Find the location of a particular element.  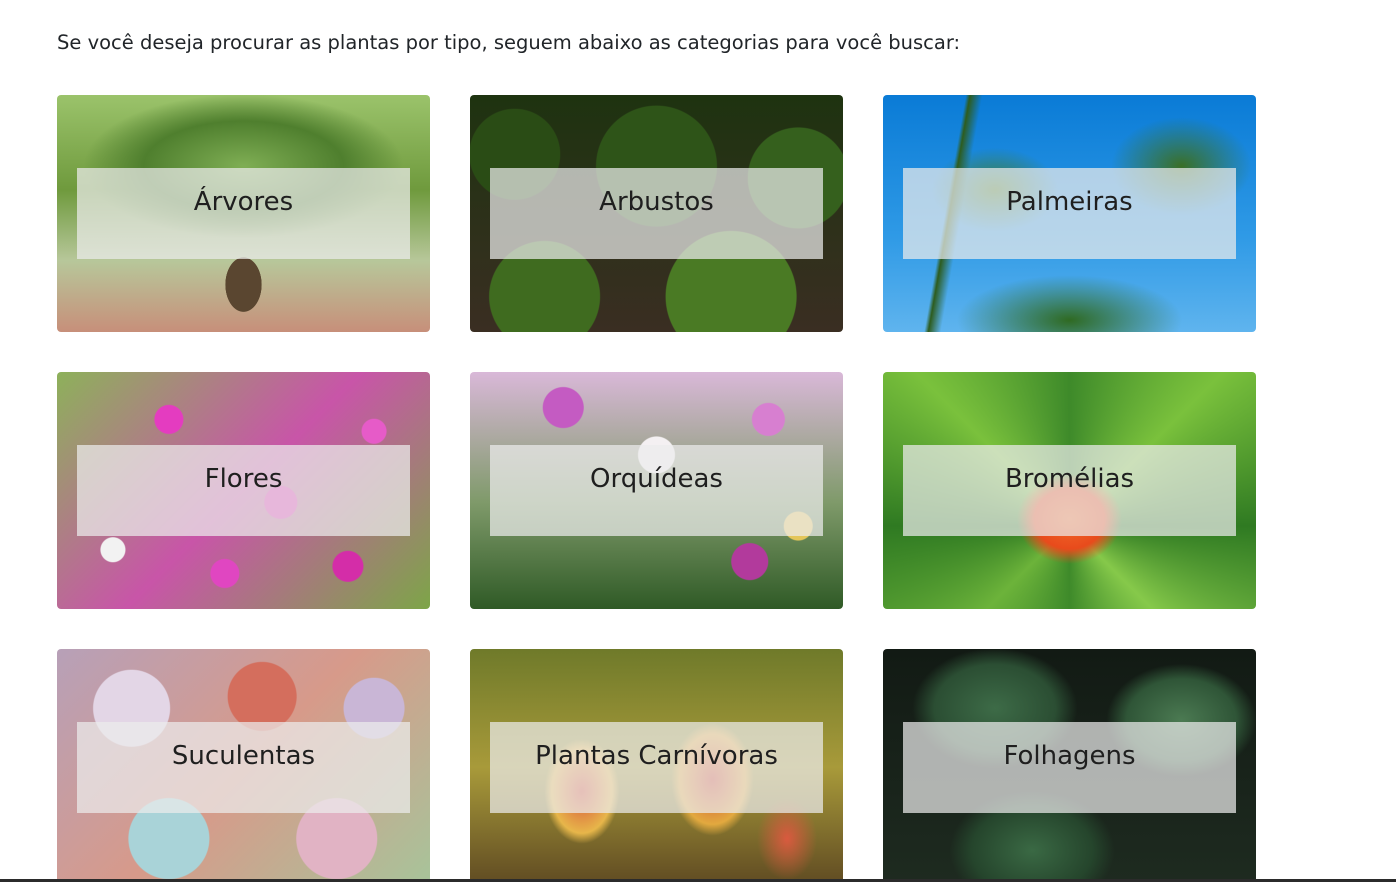

category-label: Orquídeas is located at coordinates (656, 479).